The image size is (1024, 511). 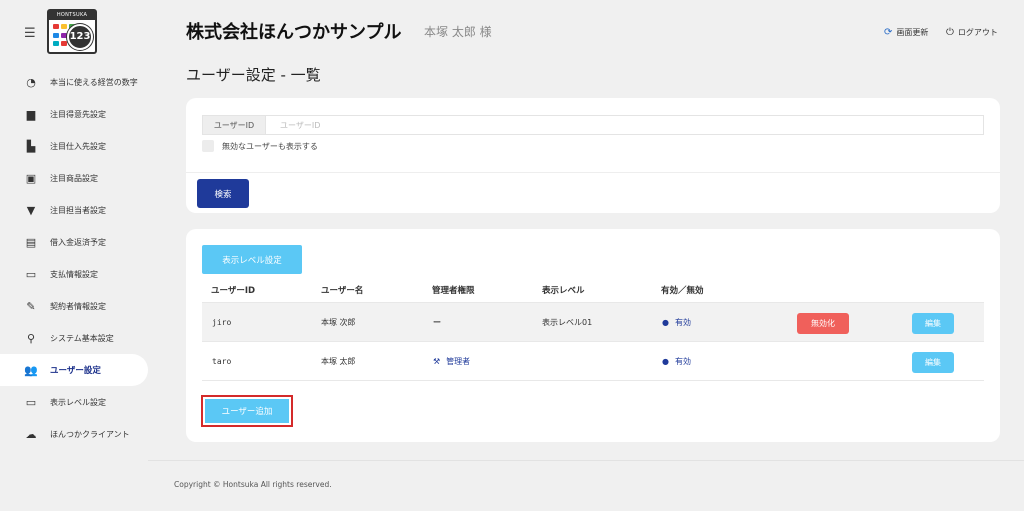 I want to click on sidebar-item-customers: ▆ 注目得意先設定, so click(x=74, y=114).